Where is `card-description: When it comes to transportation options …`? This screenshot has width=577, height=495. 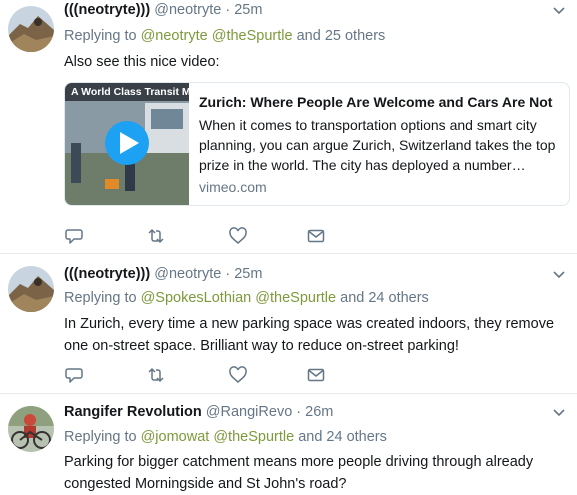
card-description: When it comes to transportation options … is located at coordinates (377, 145).